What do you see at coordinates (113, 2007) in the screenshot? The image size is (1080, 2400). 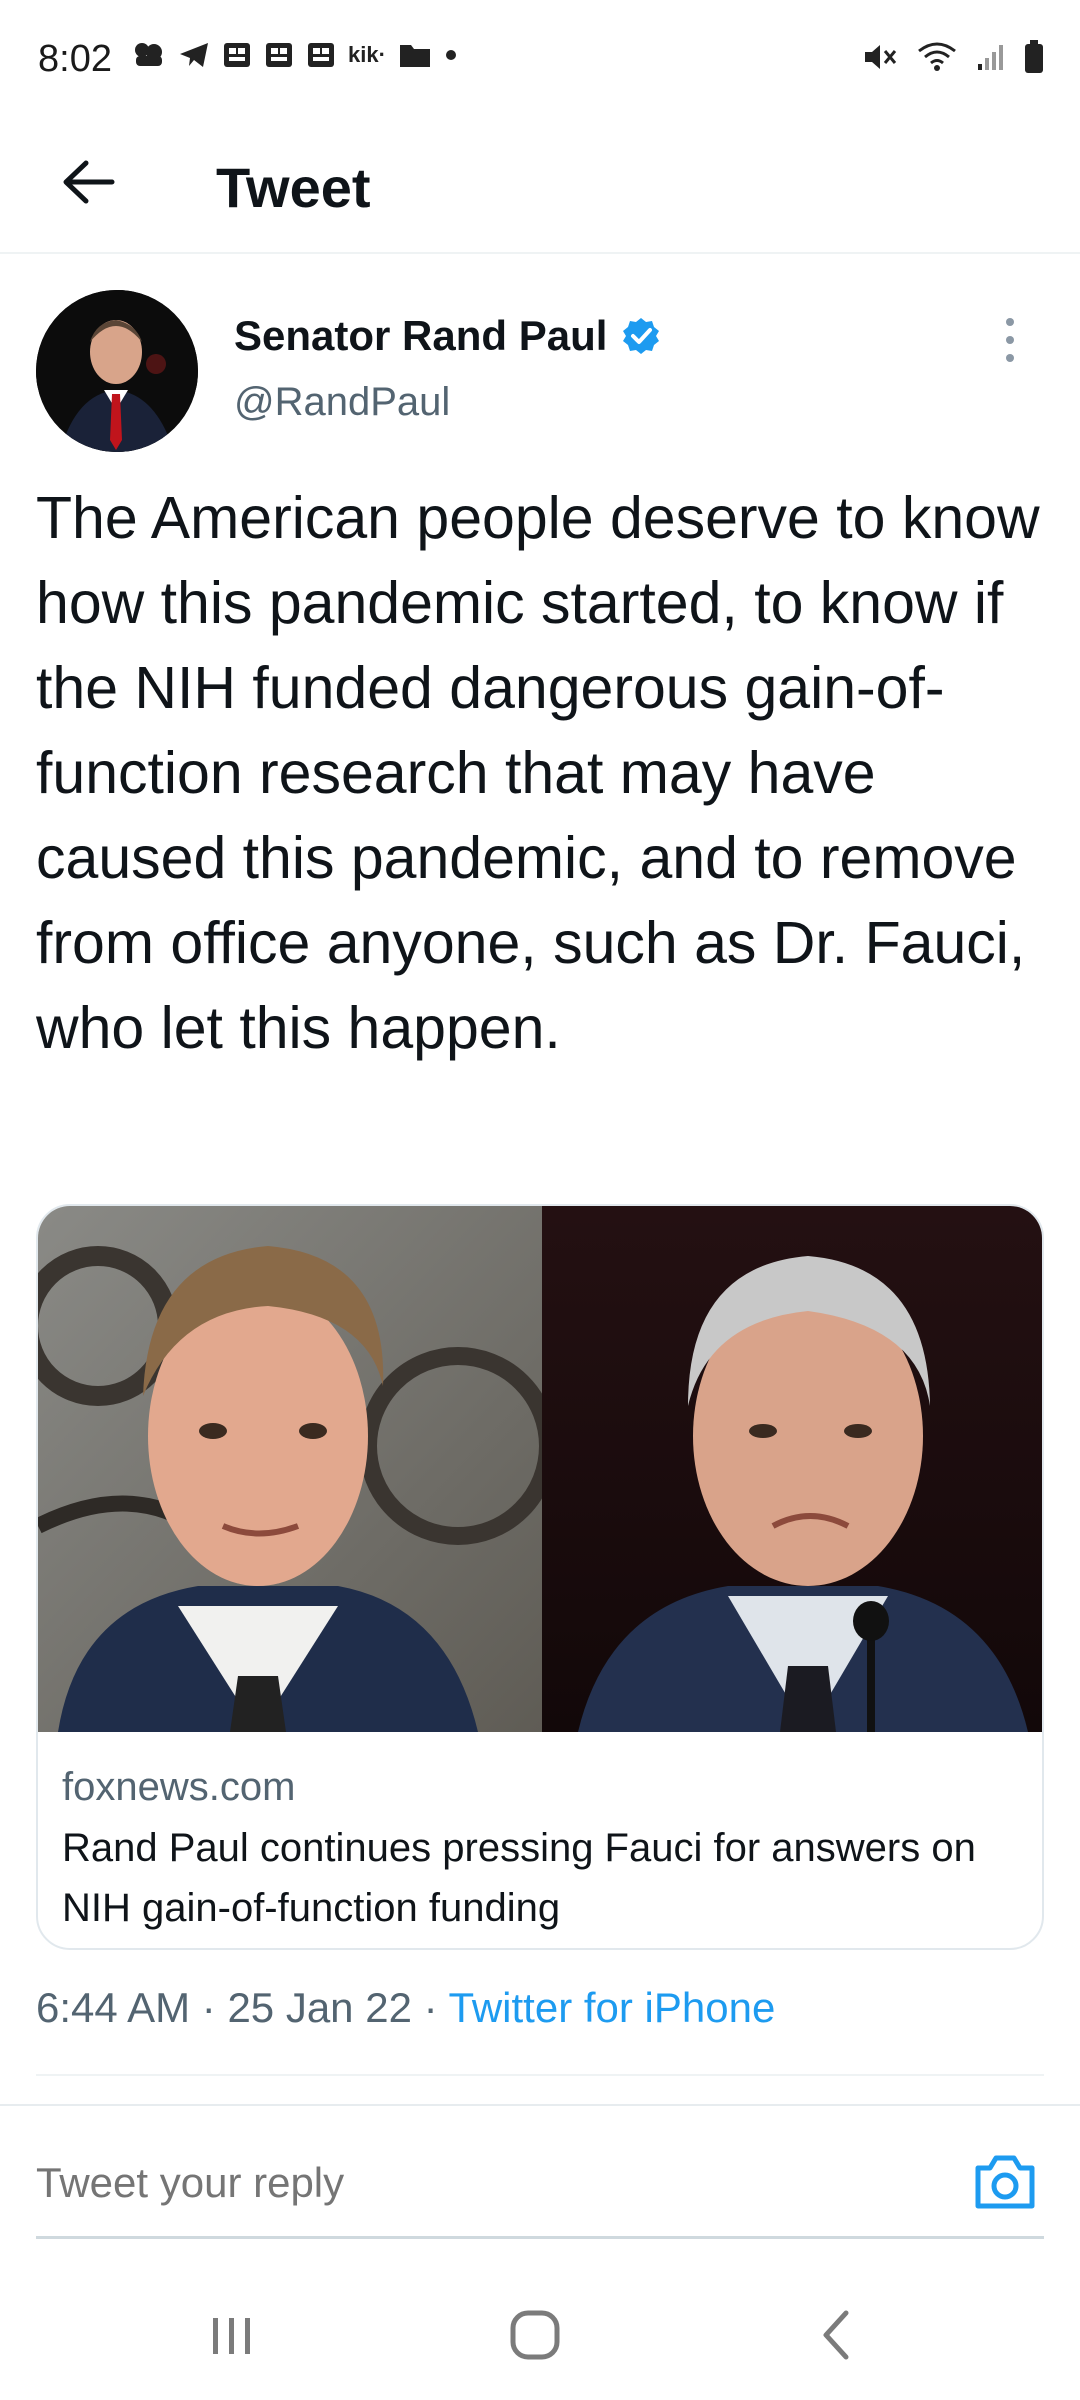 I see `tweet-time: 6:44 AM` at bounding box center [113, 2007].